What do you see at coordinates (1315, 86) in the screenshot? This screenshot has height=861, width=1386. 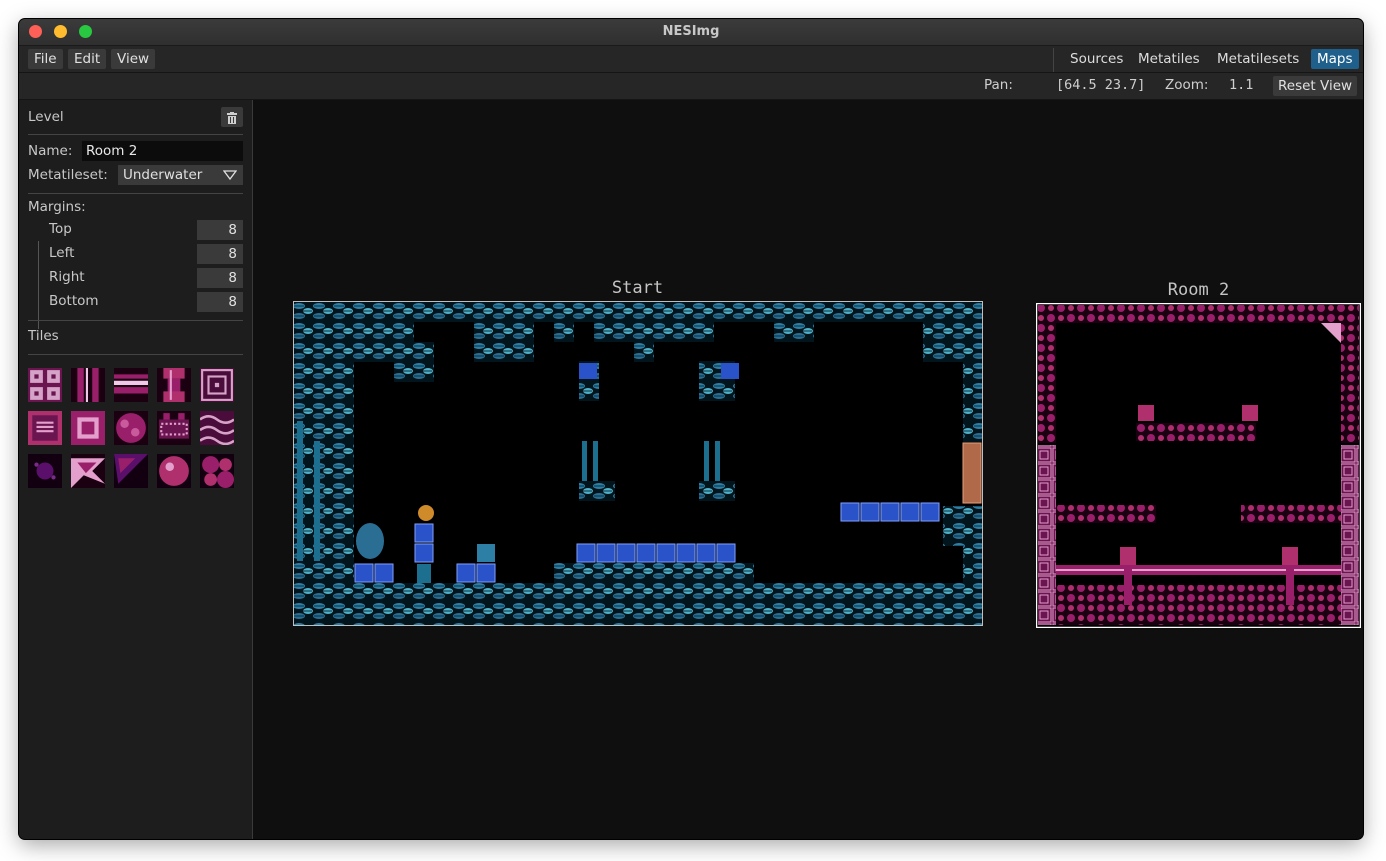 I see `reset-view-button: Reset View` at bounding box center [1315, 86].